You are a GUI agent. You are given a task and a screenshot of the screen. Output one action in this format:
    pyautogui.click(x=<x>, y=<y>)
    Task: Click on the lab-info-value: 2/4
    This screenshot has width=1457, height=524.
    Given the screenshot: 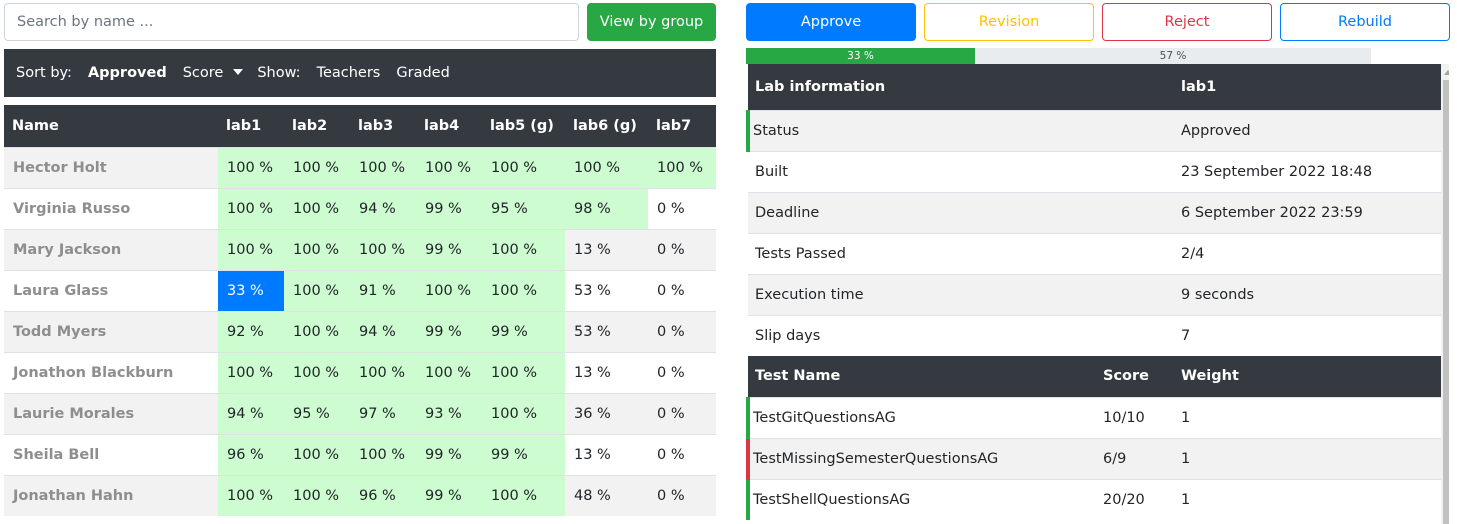 What is the action you would take?
    pyautogui.click(x=1308, y=253)
    